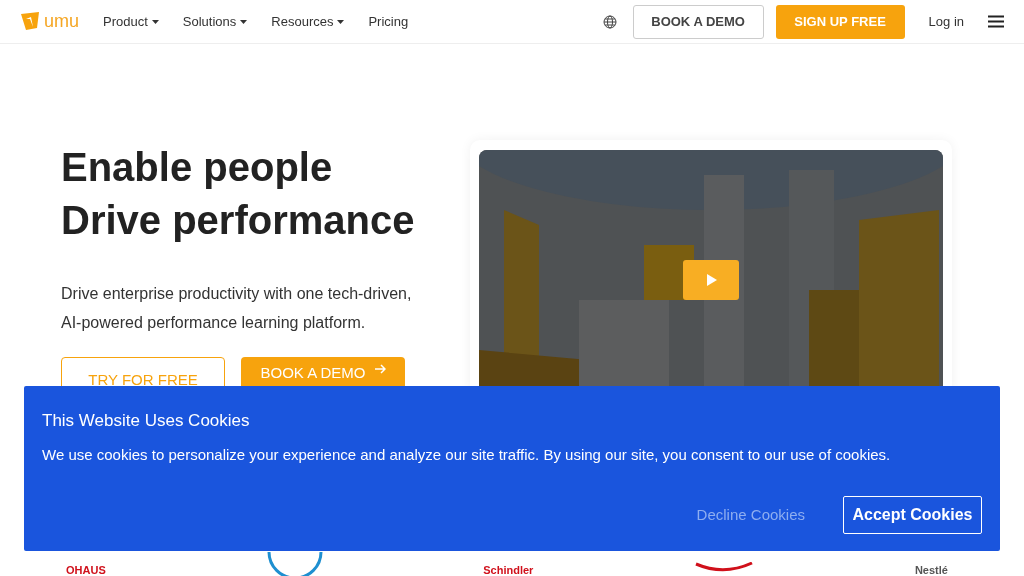 The height and width of the screenshot is (576, 1024). Describe the element at coordinates (508, 570) in the screenshot. I see `brand-logo-text: Schindler` at that location.